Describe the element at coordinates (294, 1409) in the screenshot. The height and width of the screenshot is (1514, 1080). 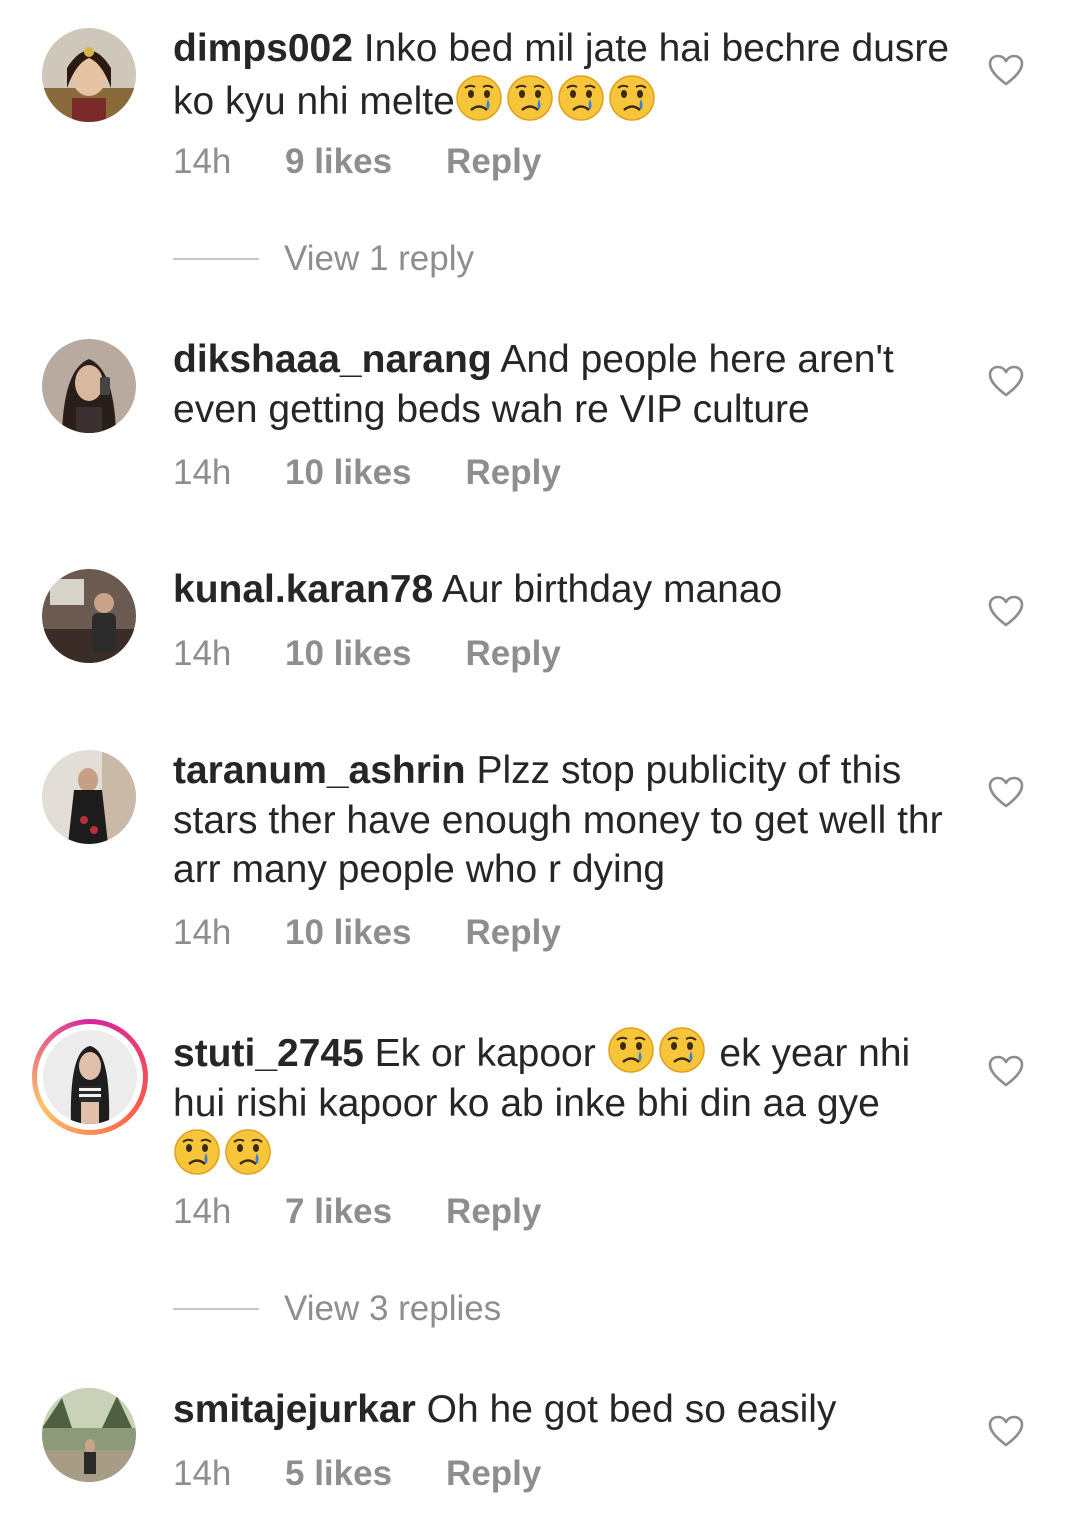
I see `comment-username: smitajejurkar` at that location.